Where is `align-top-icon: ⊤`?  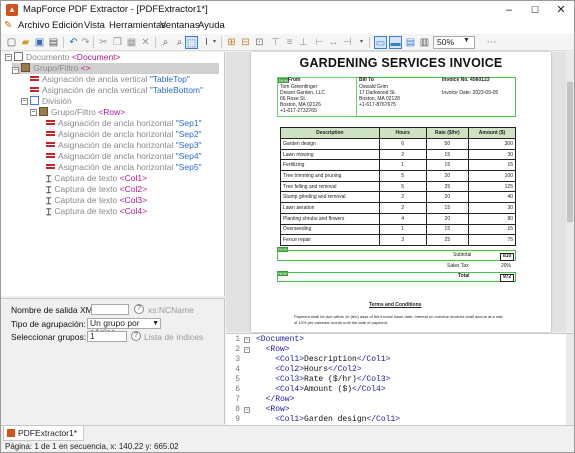
align-top-icon: ⊤ is located at coordinates (275, 42).